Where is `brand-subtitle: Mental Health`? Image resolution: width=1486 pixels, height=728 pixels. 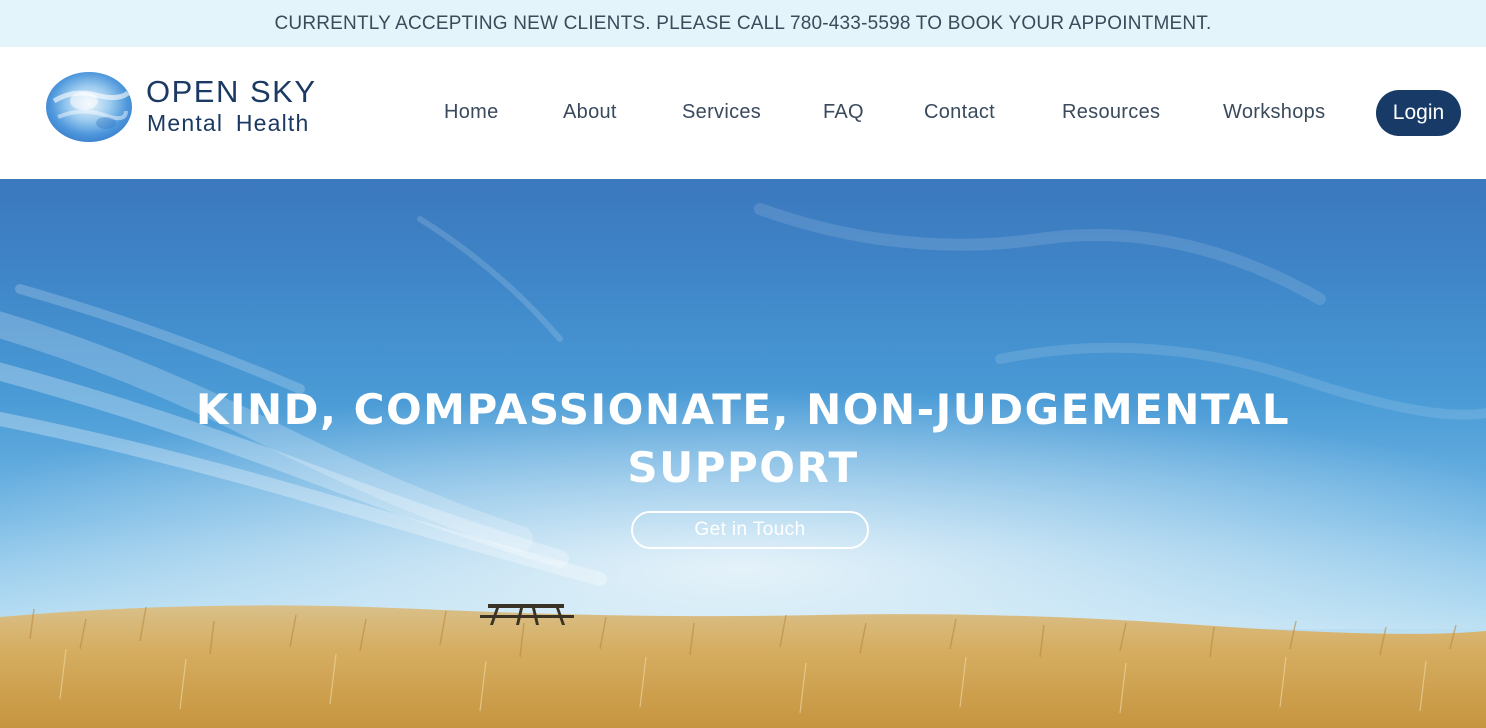 brand-subtitle: Mental Health is located at coordinates (228, 123).